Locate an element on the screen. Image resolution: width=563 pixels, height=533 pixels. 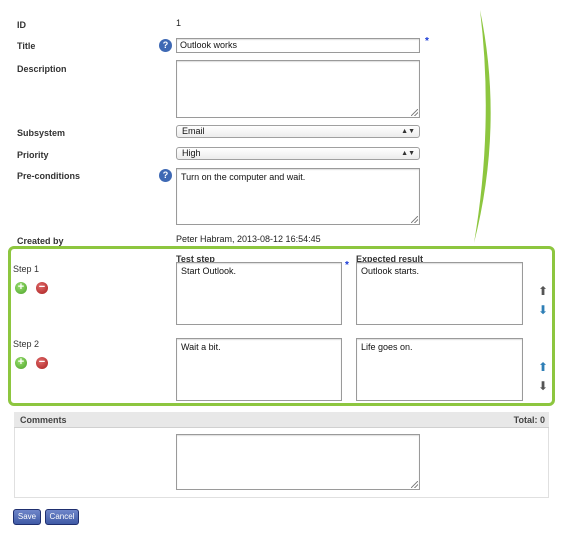
step-1-required-marker: * is located at coordinates (347, 265).